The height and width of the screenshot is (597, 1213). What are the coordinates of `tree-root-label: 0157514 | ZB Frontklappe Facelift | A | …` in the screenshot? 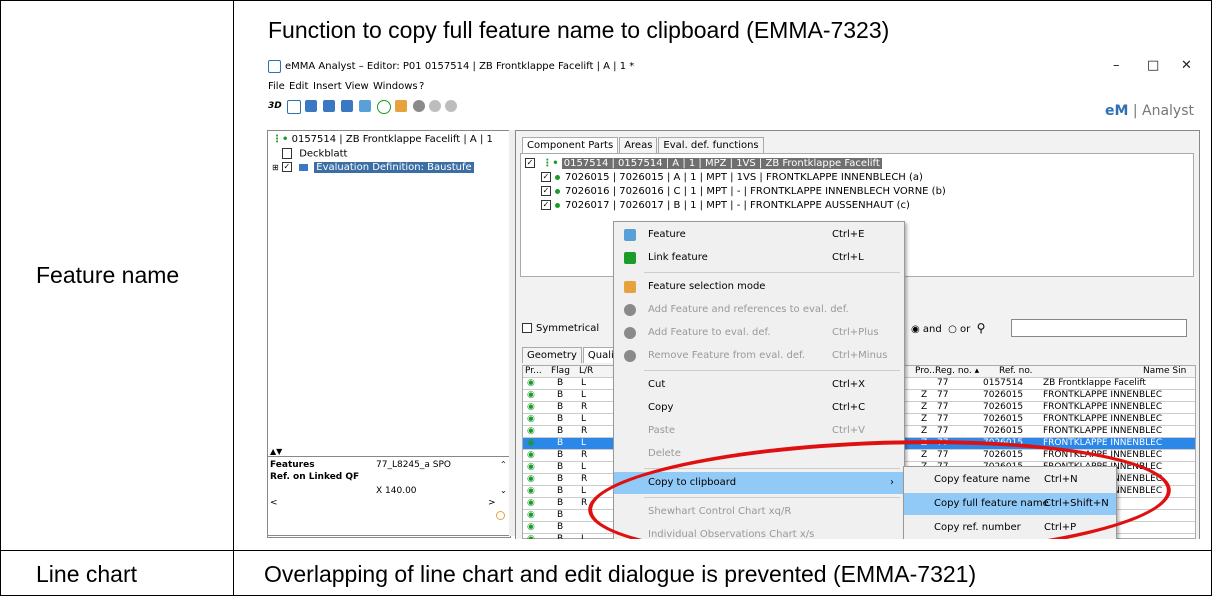 It's located at (392, 139).